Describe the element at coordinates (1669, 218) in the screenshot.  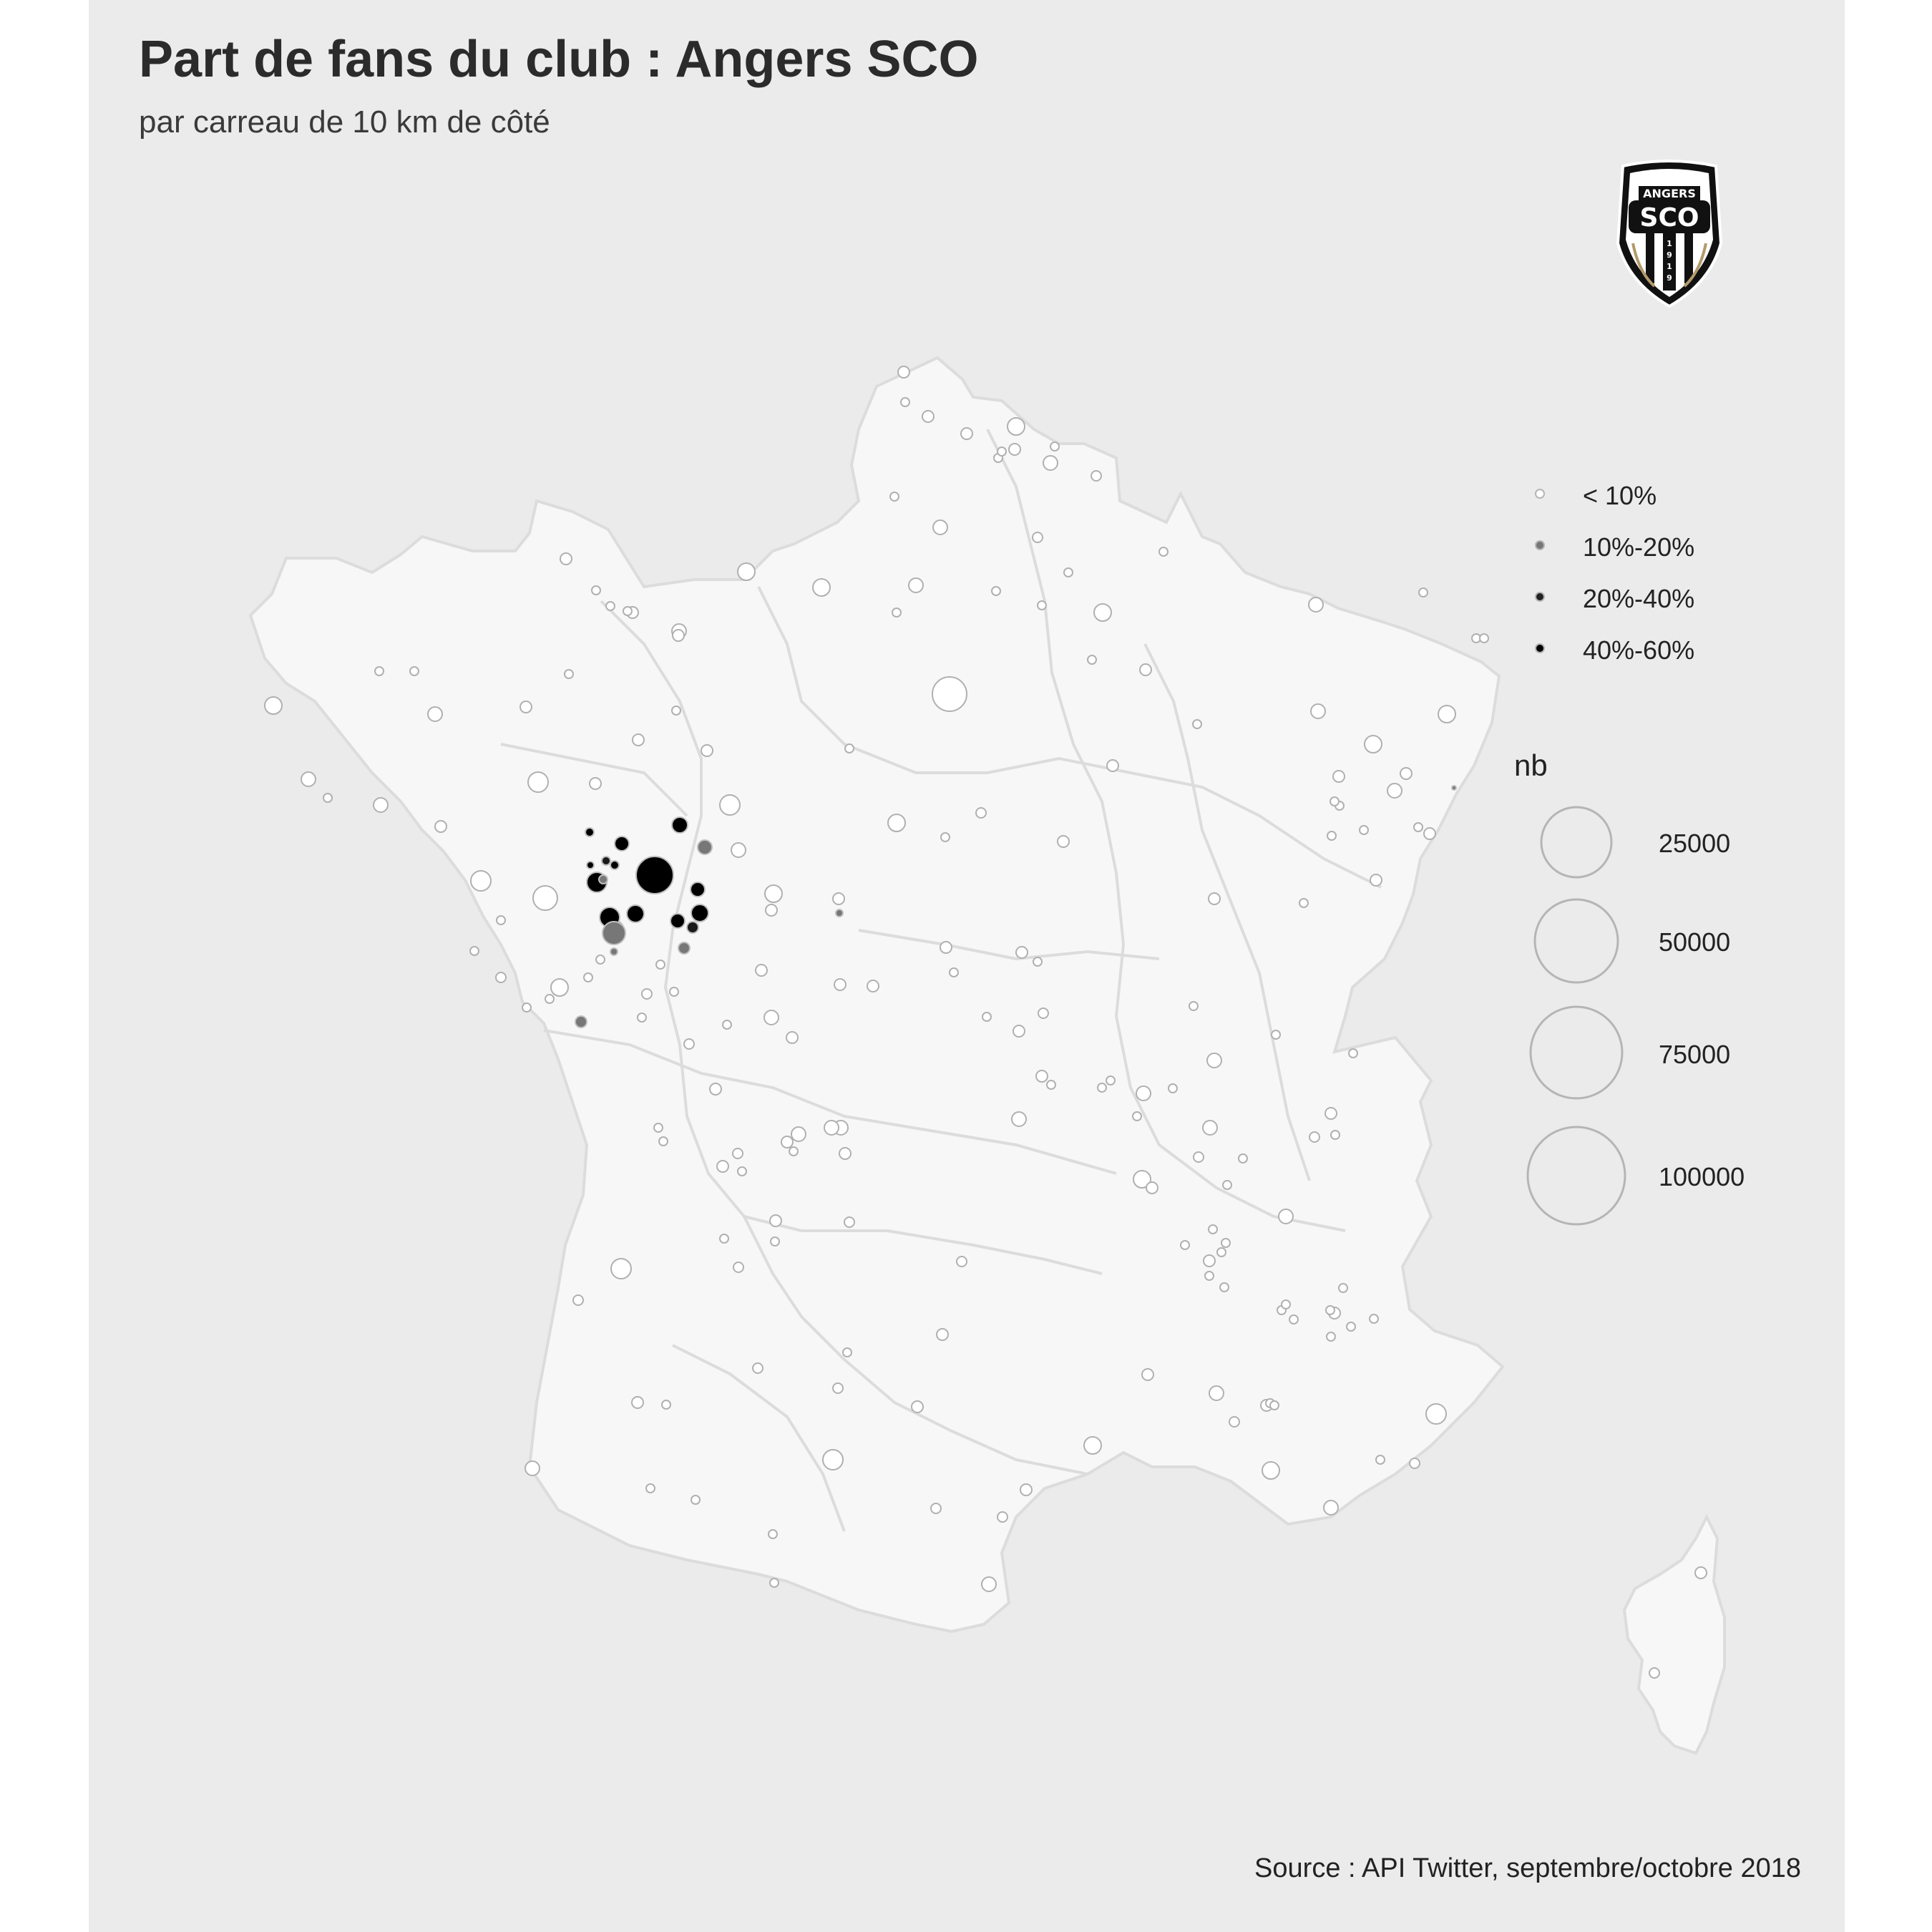
I see `svg-text: SCO` at that location.